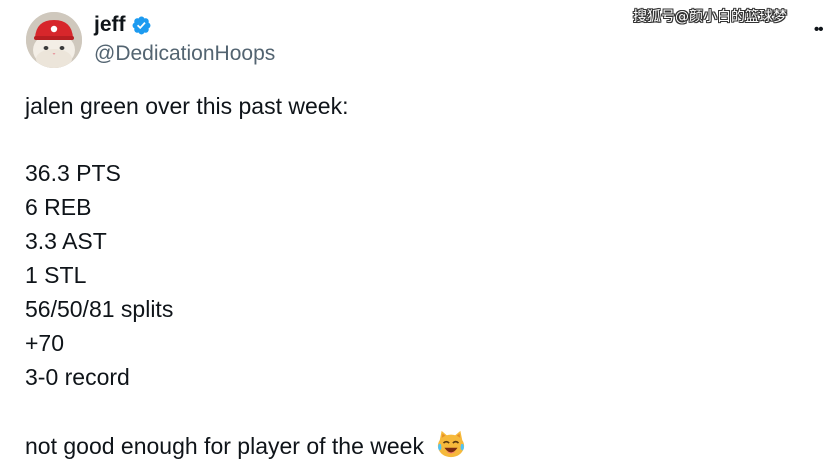  Describe the element at coordinates (99, 309) in the screenshot. I see `stat-line: 56/50/81 splits` at that location.